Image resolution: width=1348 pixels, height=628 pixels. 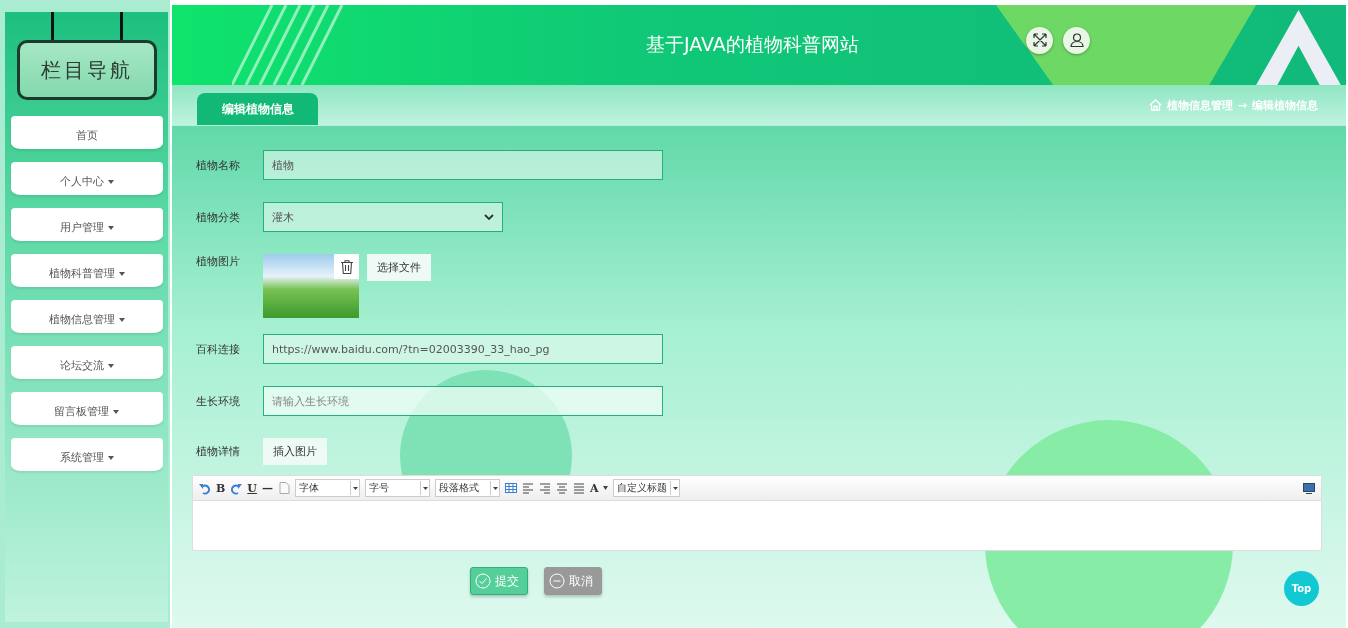 I want to click on sidebar-item: 系统管理, so click(x=86, y=454).